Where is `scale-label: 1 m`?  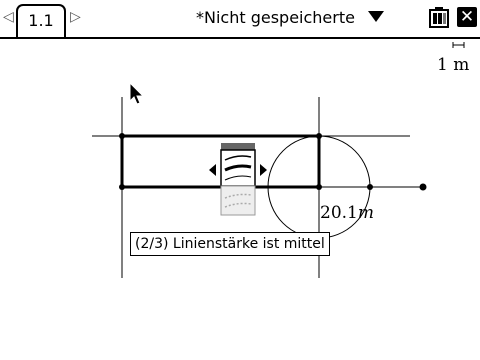
scale-label: 1 m is located at coordinates (453, 65).